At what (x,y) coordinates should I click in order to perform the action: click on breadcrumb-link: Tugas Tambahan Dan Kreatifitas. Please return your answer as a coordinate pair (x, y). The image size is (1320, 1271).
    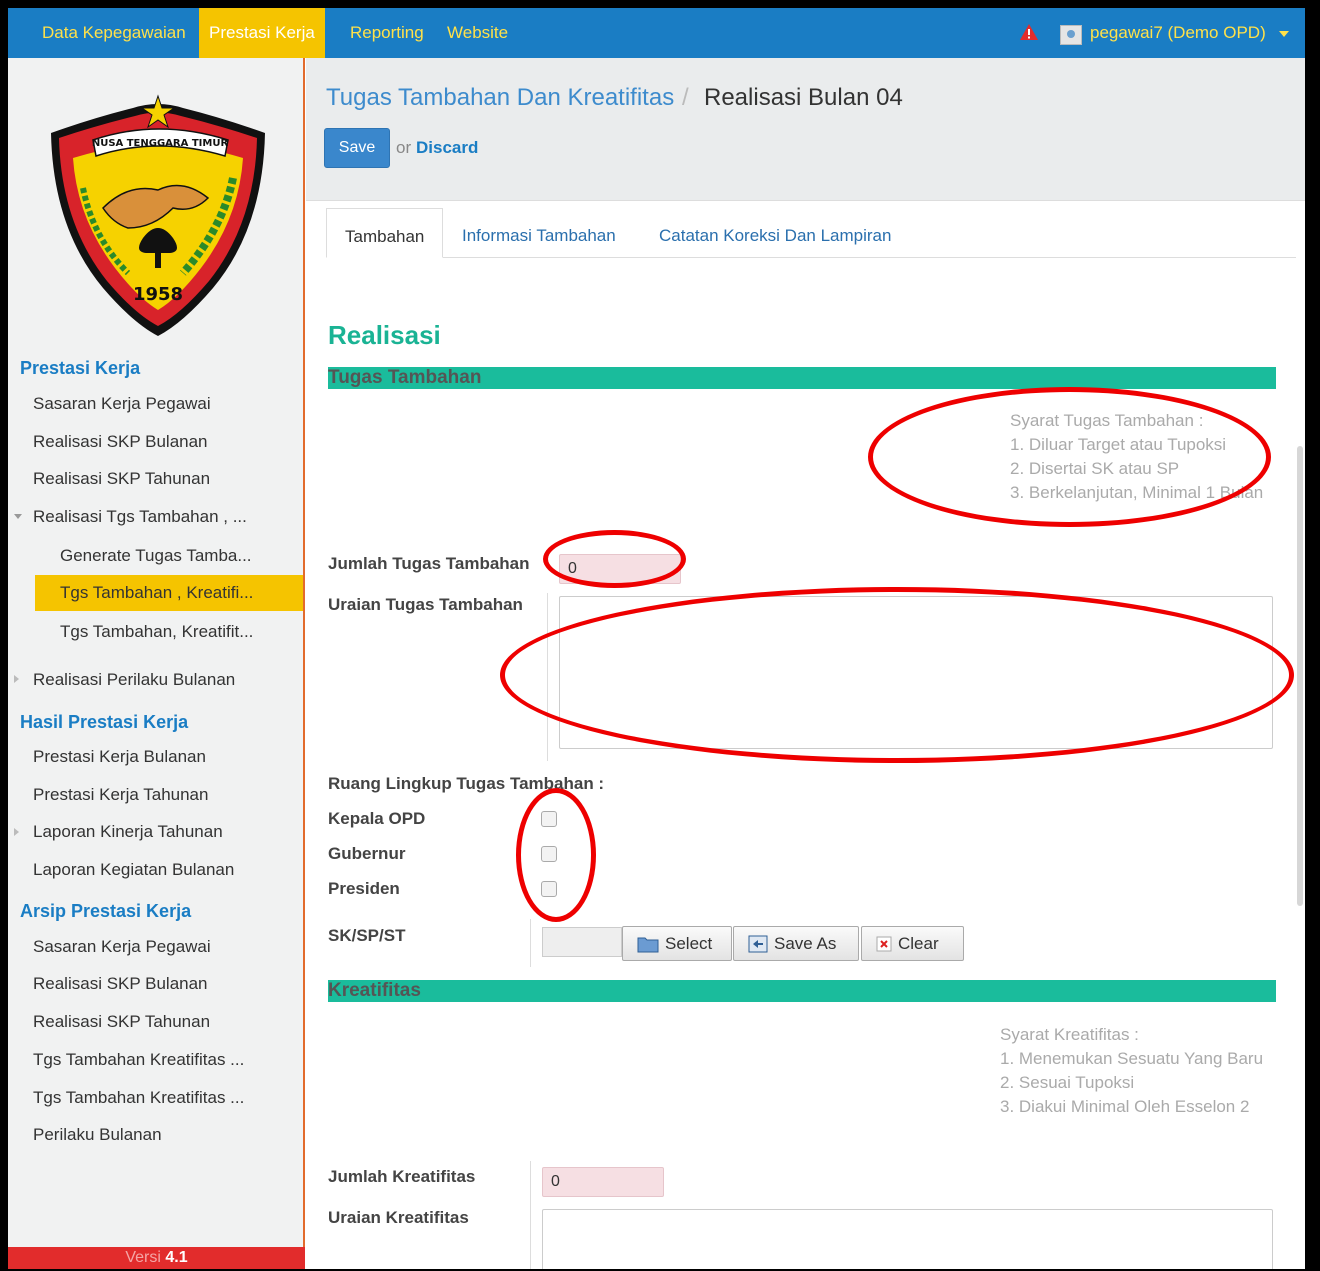
    Looking at the image, I should click on (500, 98).